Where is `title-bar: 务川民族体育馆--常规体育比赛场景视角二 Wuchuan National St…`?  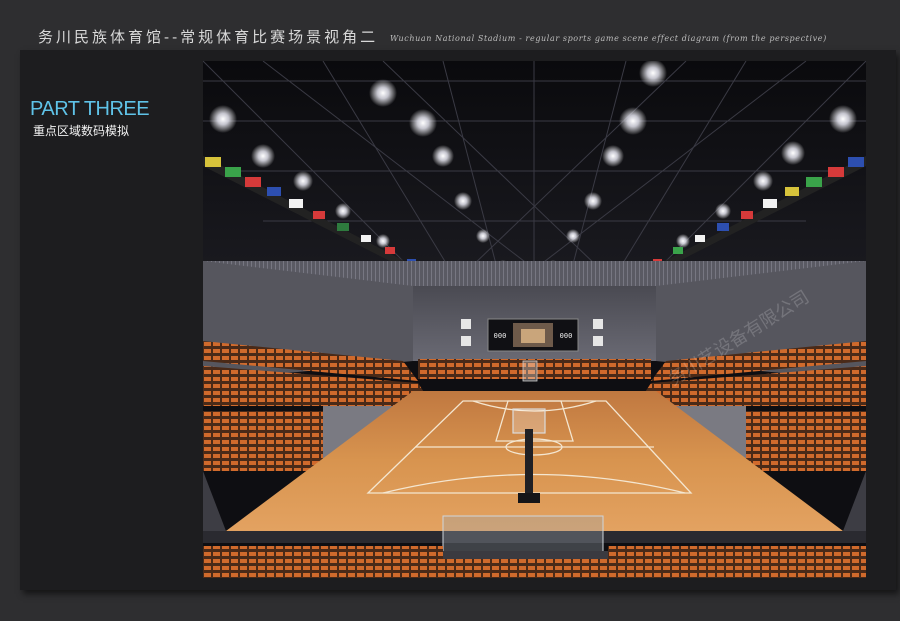 title-bar: 务川民族体育馆--常规体育比赛场景视角二 Wuchuan National St… is located at coordinates (450, 25).